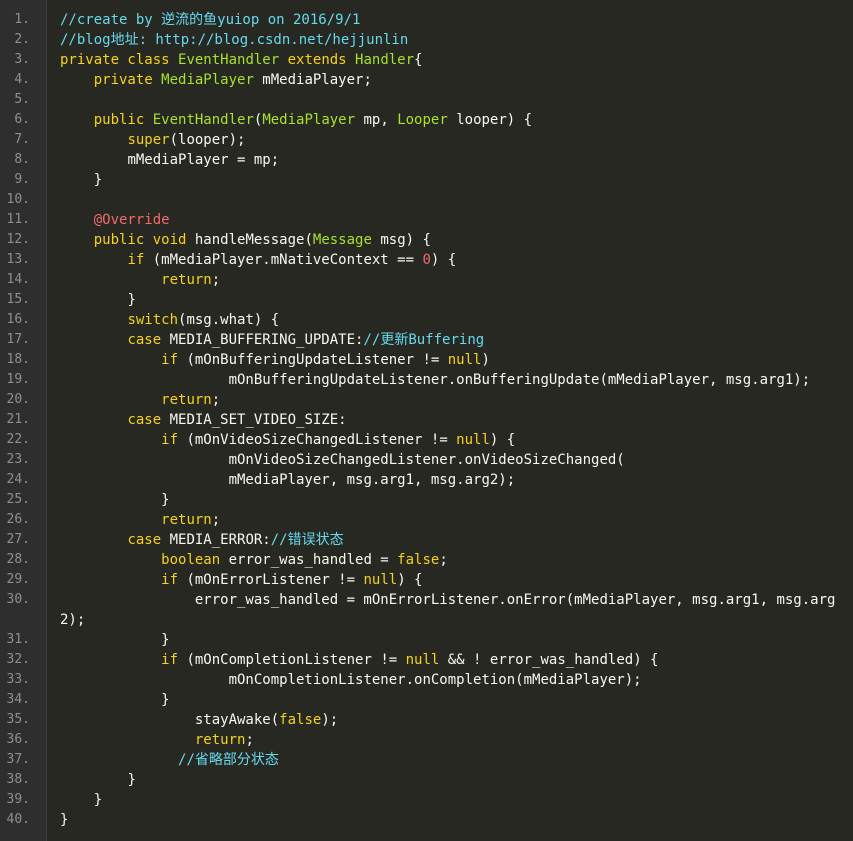  I want to click on code-line: 34. }, so click(426, 700).